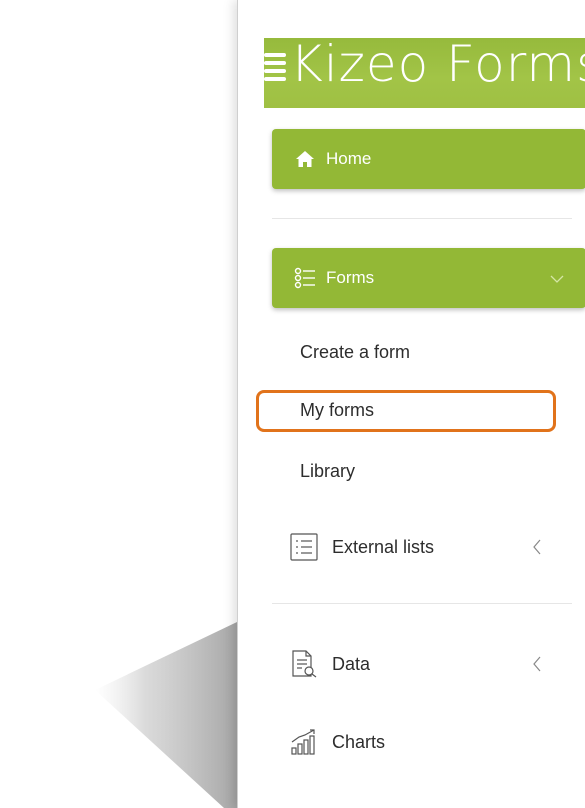  What do you see at coordinates (305, 278) in the screenshot?
I see `checklist-icon` at bounding box center [305, 278].